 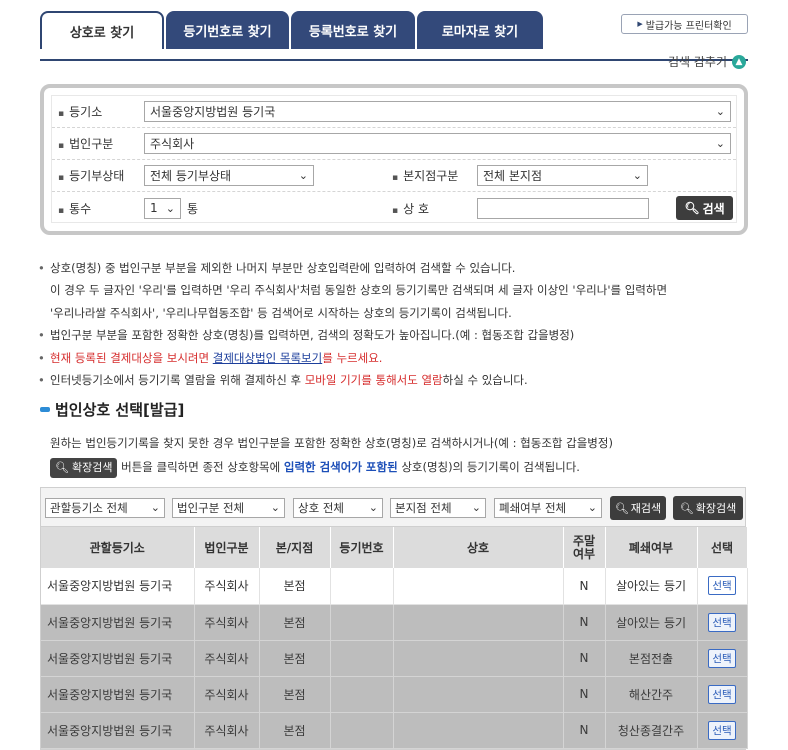 I want to click on cell-corp-type: 주식회사, so click(x=227, y=658).